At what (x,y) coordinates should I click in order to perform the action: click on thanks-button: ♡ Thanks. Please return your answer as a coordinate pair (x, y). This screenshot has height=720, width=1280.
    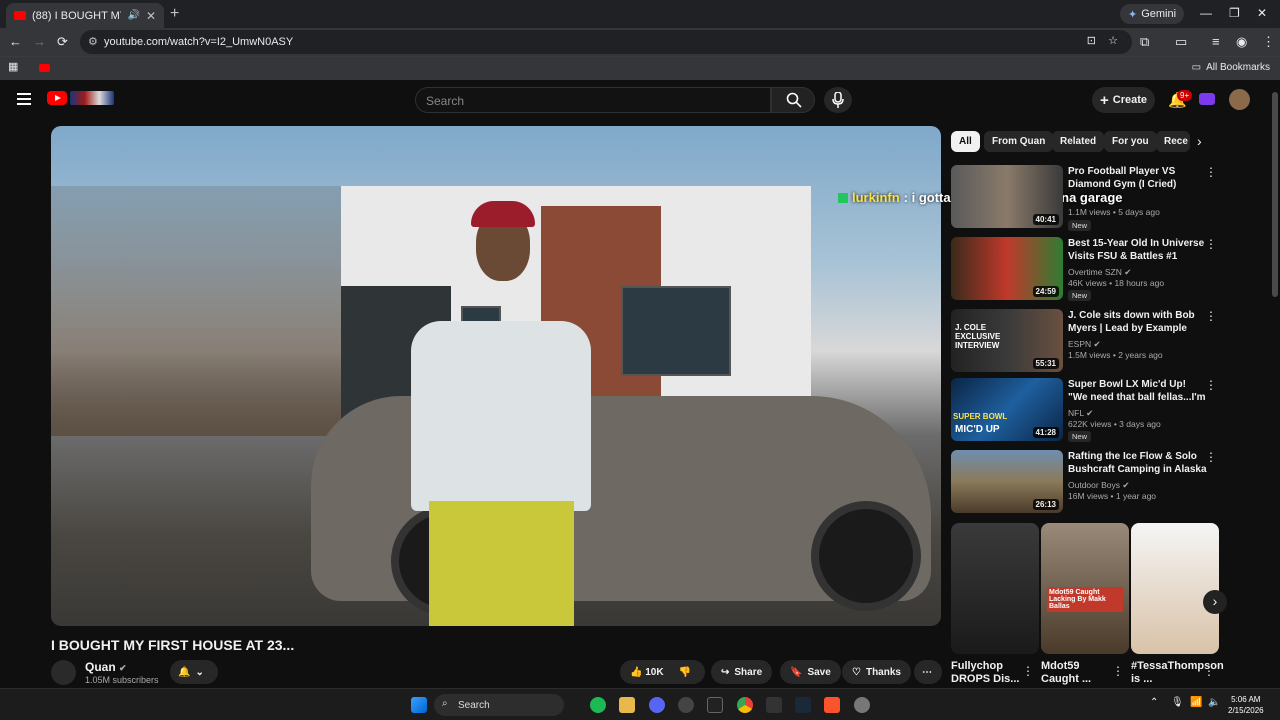
    Looking at the image, I should click on (876, 672).